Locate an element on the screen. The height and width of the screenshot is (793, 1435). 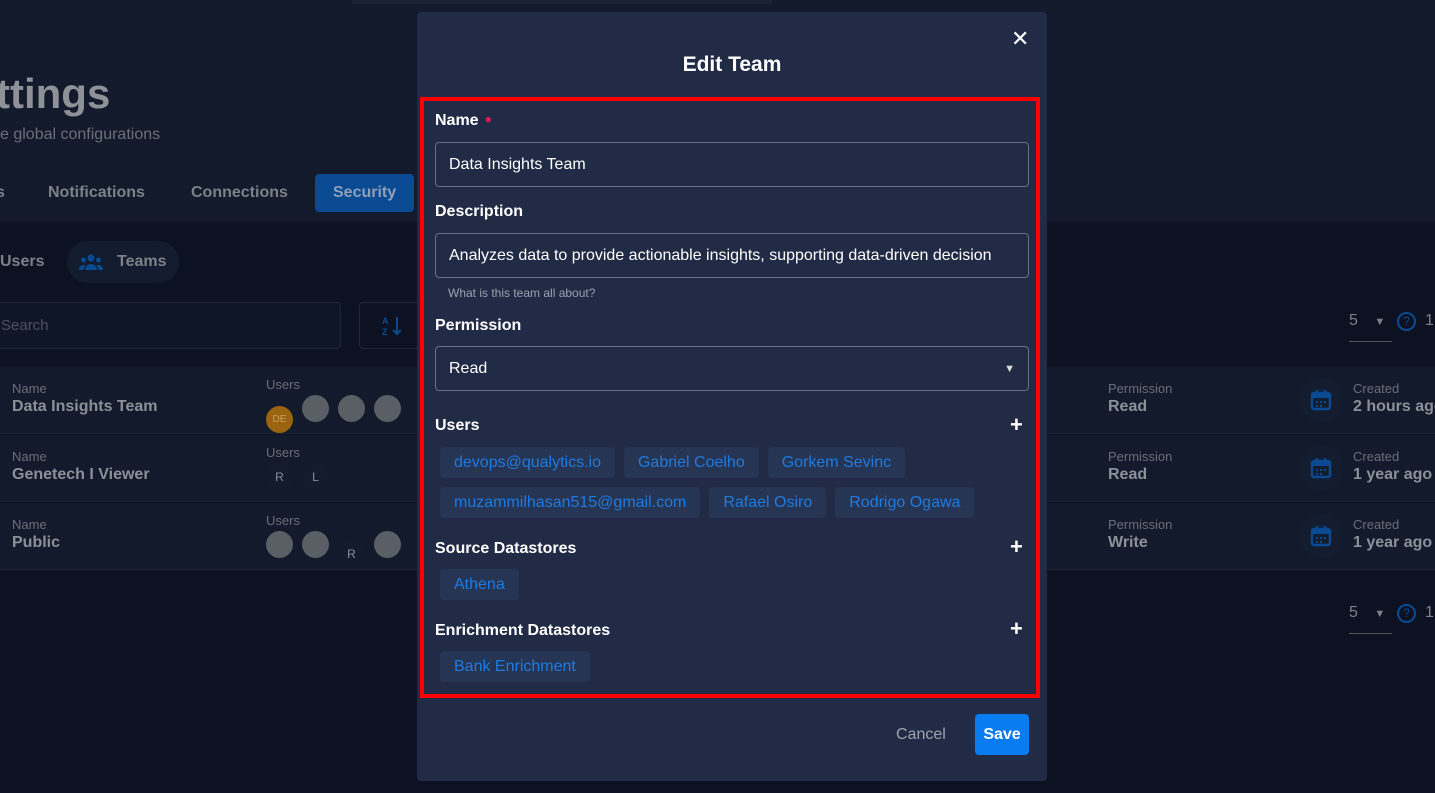
team-name: Public is located at coordinates (36, 542).